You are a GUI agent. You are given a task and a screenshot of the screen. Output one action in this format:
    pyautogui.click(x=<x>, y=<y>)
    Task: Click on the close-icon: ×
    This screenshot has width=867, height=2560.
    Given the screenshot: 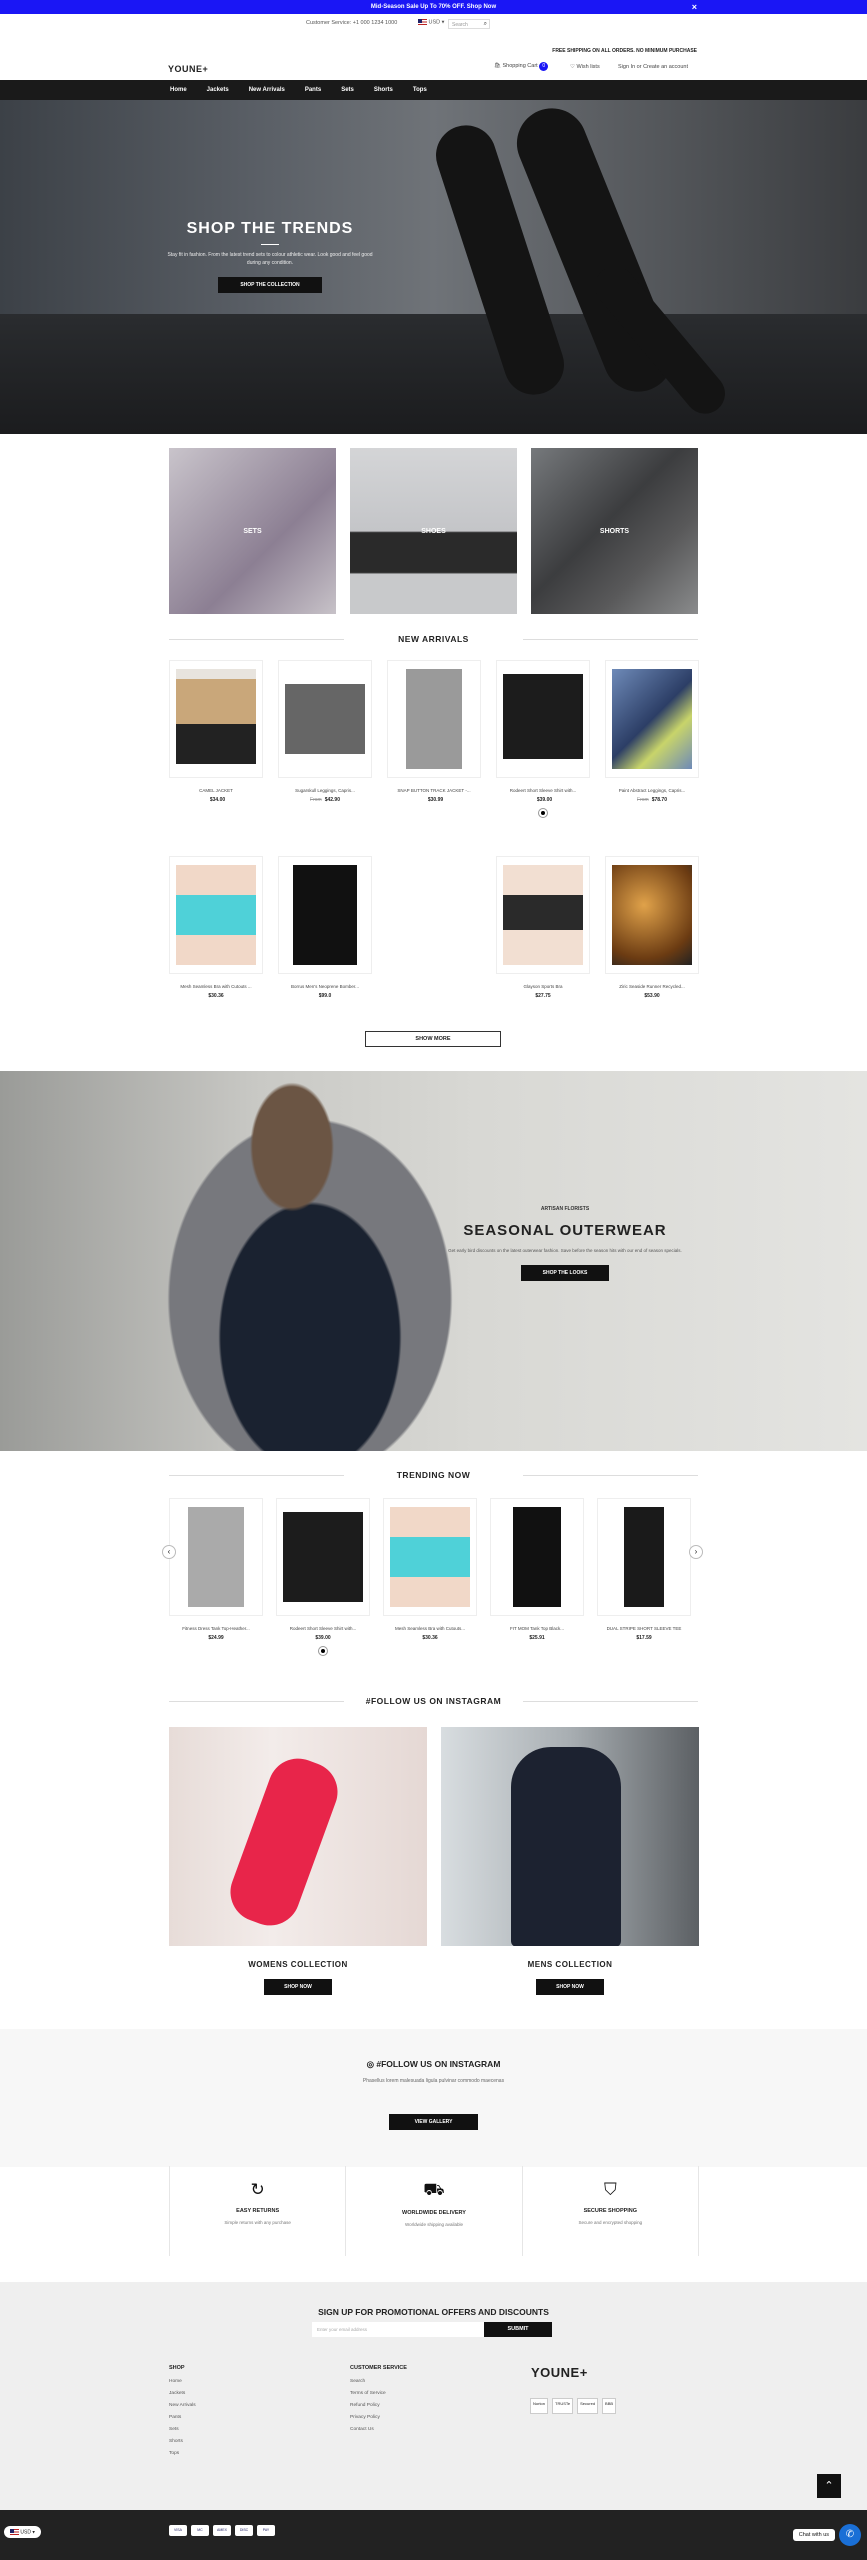 What is the action you would take?
    pyautogui.click(x=694, y=7)
    